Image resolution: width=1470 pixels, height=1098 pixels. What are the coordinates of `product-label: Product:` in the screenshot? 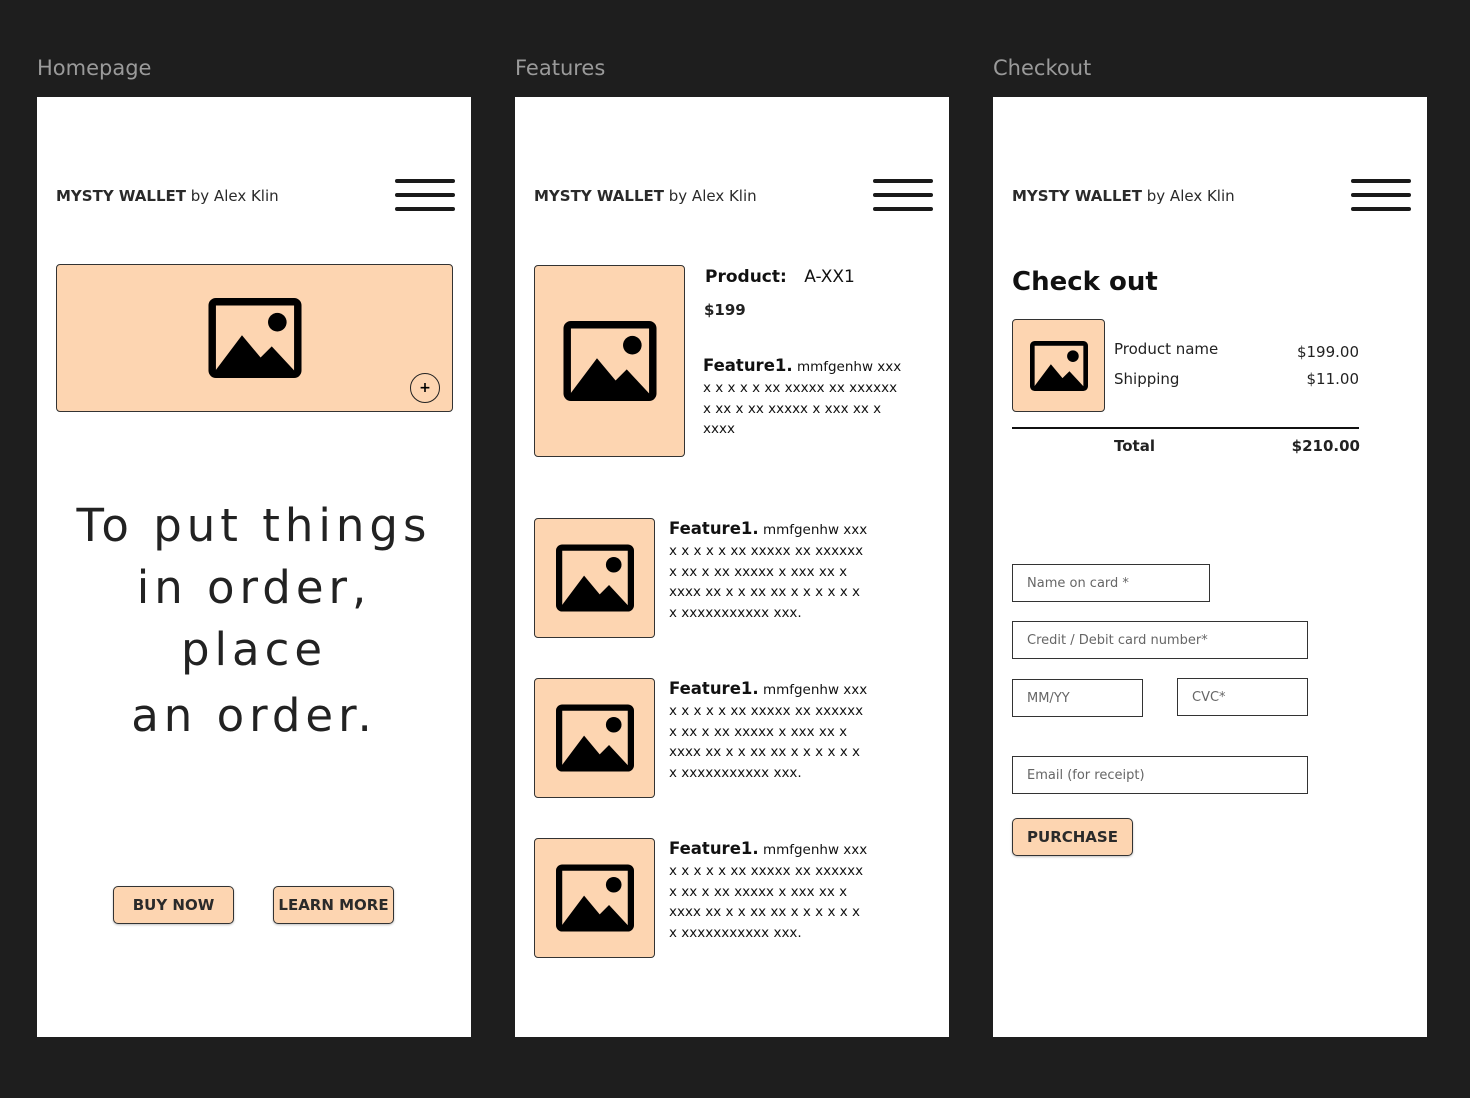 It's located at (746, 277).